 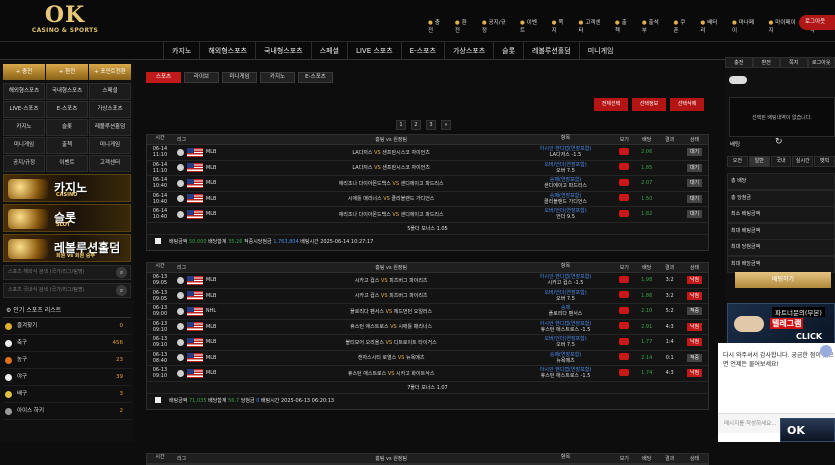 I want to click on nav-item: 가상스포츠, so click(x=468, y=51).